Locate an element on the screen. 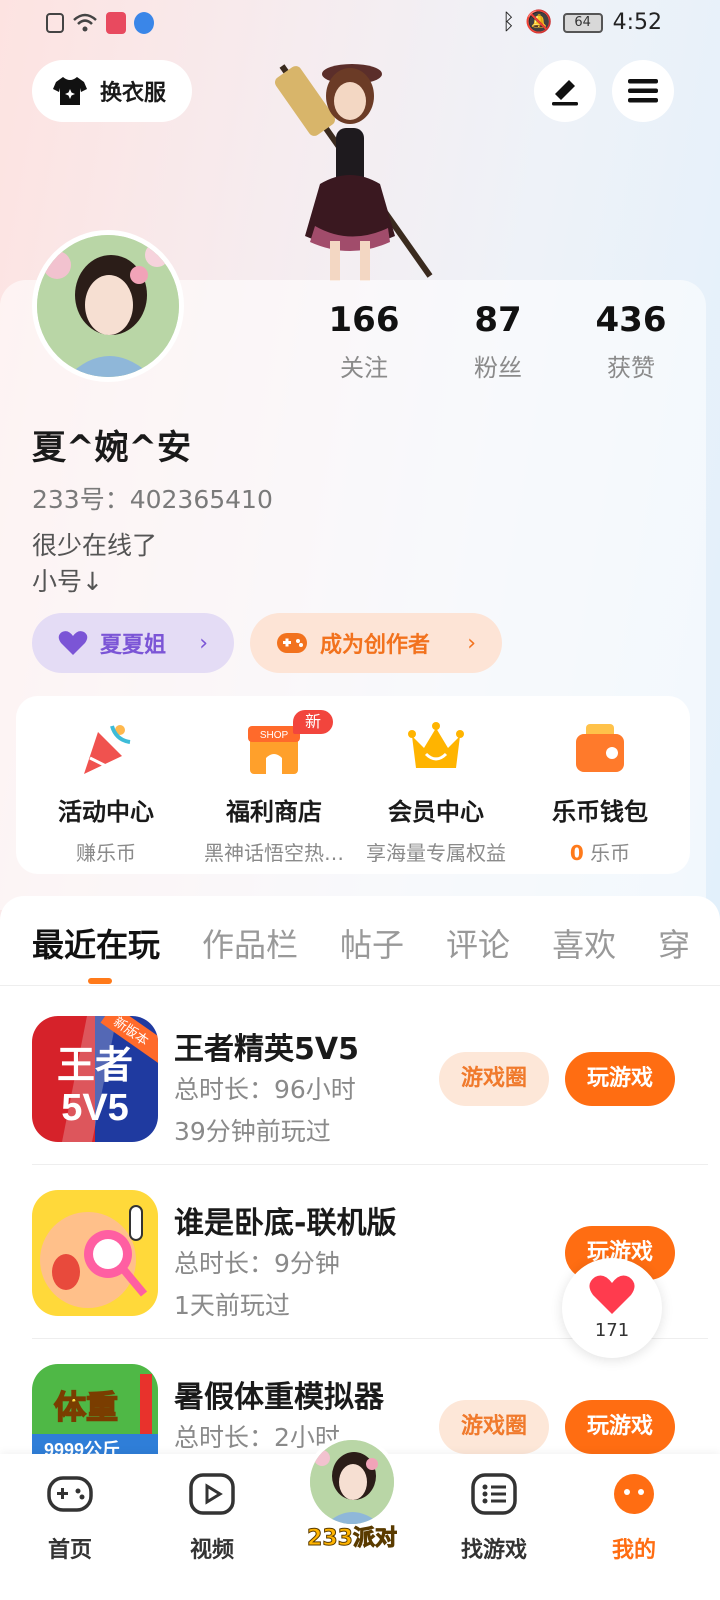 The width and height of the screenshot is (720, 1600). bio-line-1: 很少在线了 is located at coordinates (95, 545).